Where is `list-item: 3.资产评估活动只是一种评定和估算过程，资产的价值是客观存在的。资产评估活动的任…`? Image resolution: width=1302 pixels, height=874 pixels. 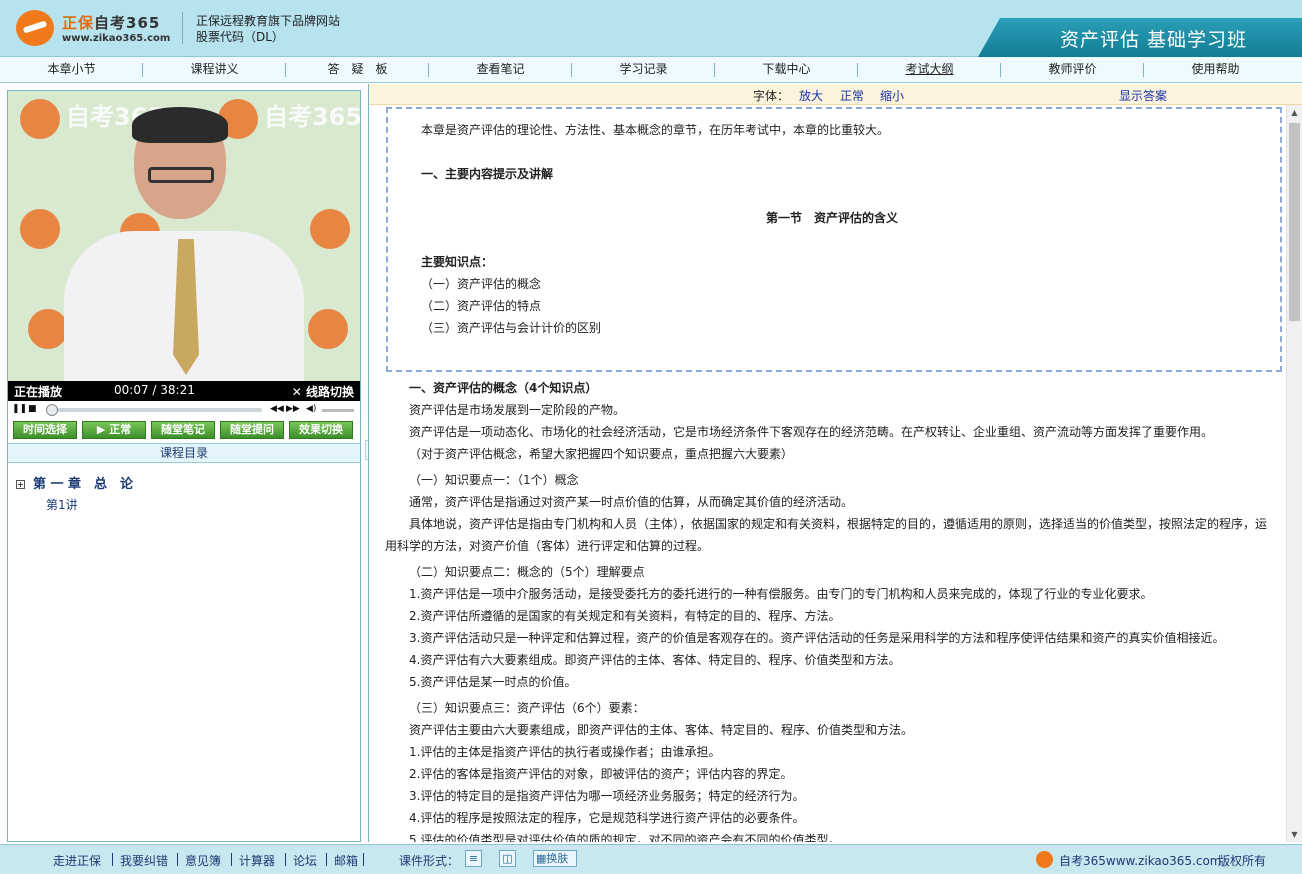
list-item: 3.资产评估活动只是一种评定和估算过程，资产的价值是客观存在的。资产评估活动的任… is located at coordinates (817, 638).